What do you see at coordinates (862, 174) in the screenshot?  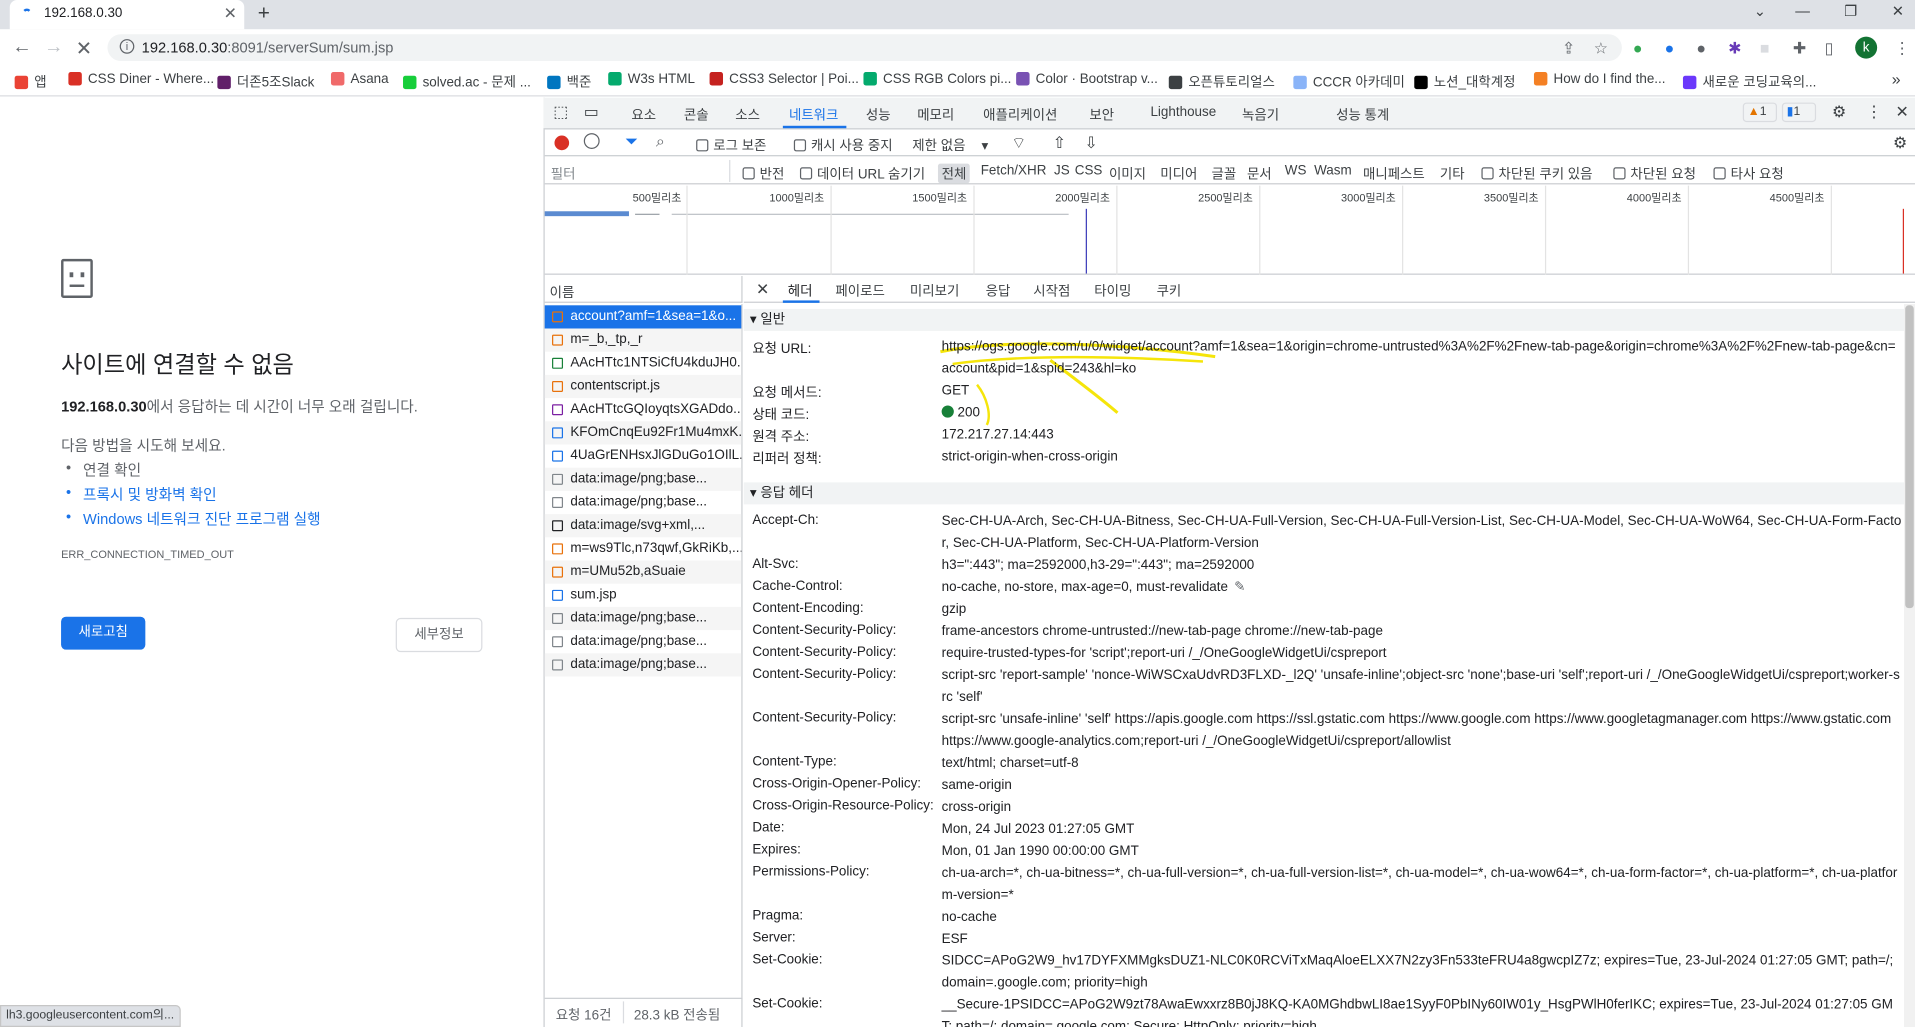 I see `hide-data-urls-checkbox: 데이터 URL 숨기기` at bounding box center [862, 174].